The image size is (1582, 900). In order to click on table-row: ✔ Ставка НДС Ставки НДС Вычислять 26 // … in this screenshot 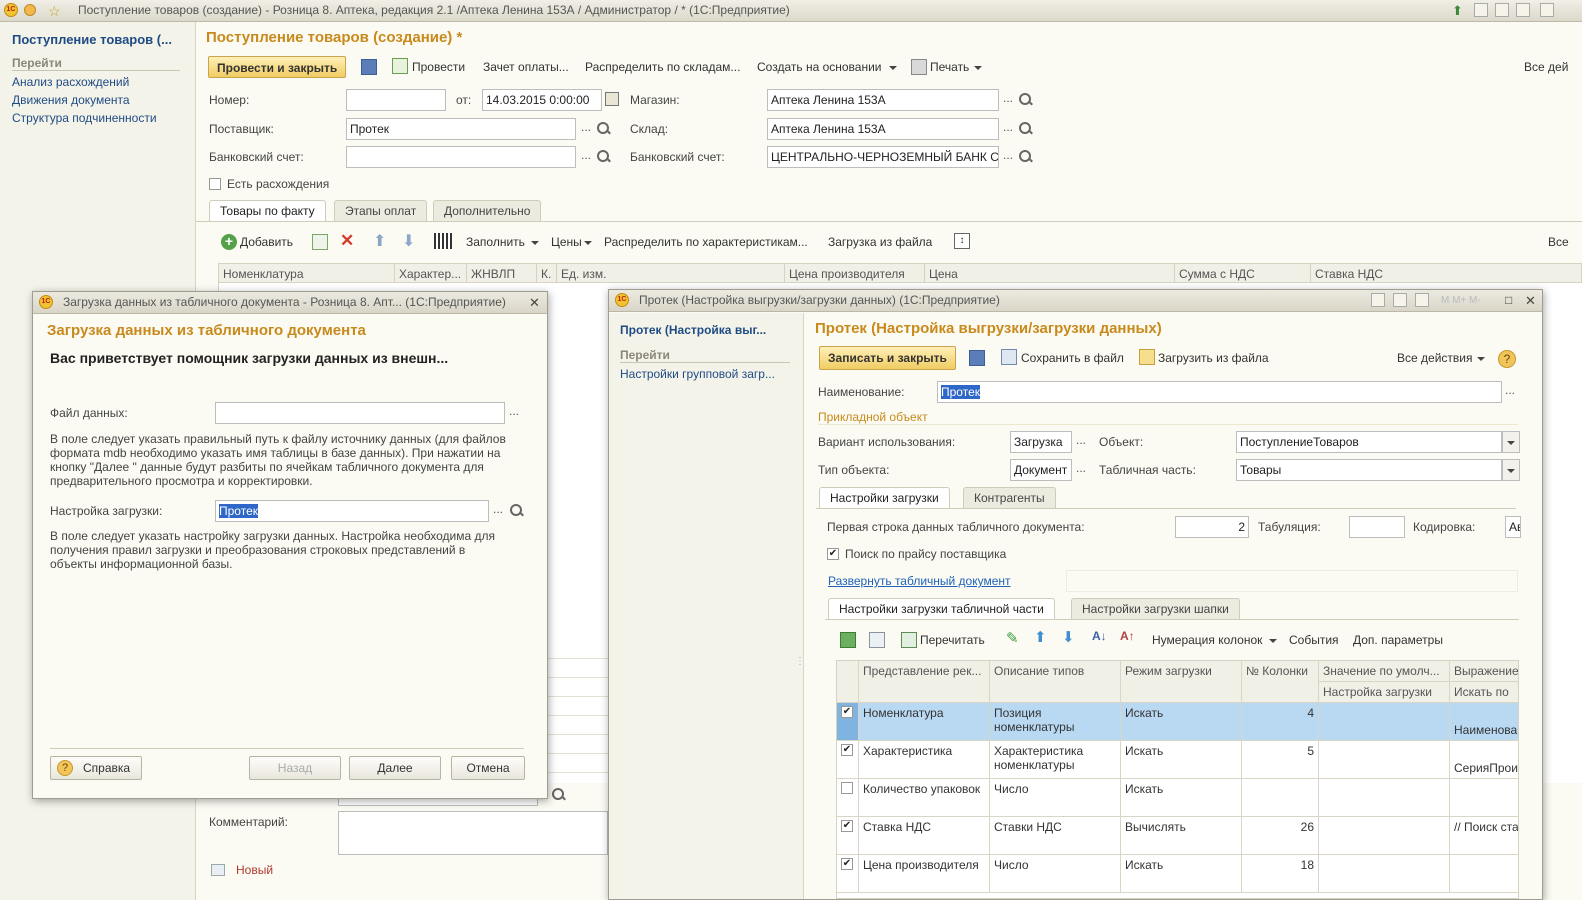, I will do `click(1177, 835)`.